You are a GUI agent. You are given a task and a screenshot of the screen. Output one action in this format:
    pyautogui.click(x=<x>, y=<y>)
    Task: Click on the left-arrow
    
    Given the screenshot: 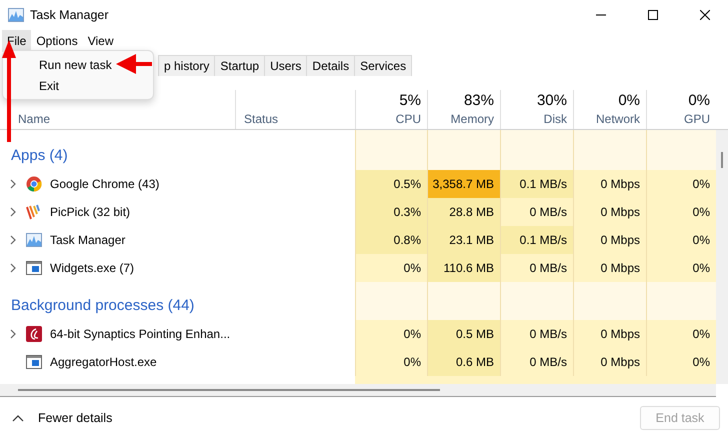 What is the action you would take?
    pyautogui.click(x=134, y=64)
    